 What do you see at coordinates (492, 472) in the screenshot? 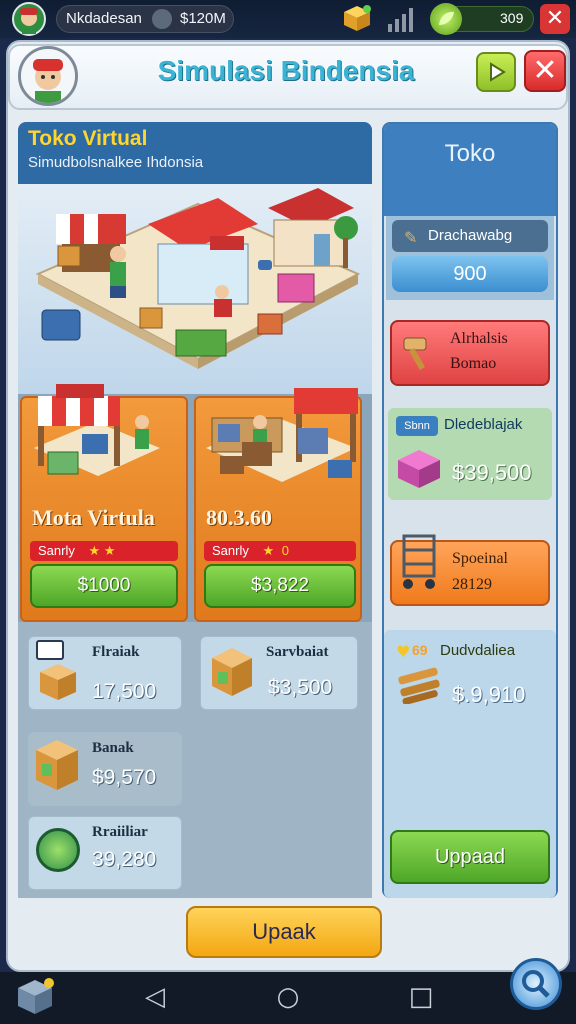
I see `side-card-3-price: $39,500` at bounding box center [492, 472].